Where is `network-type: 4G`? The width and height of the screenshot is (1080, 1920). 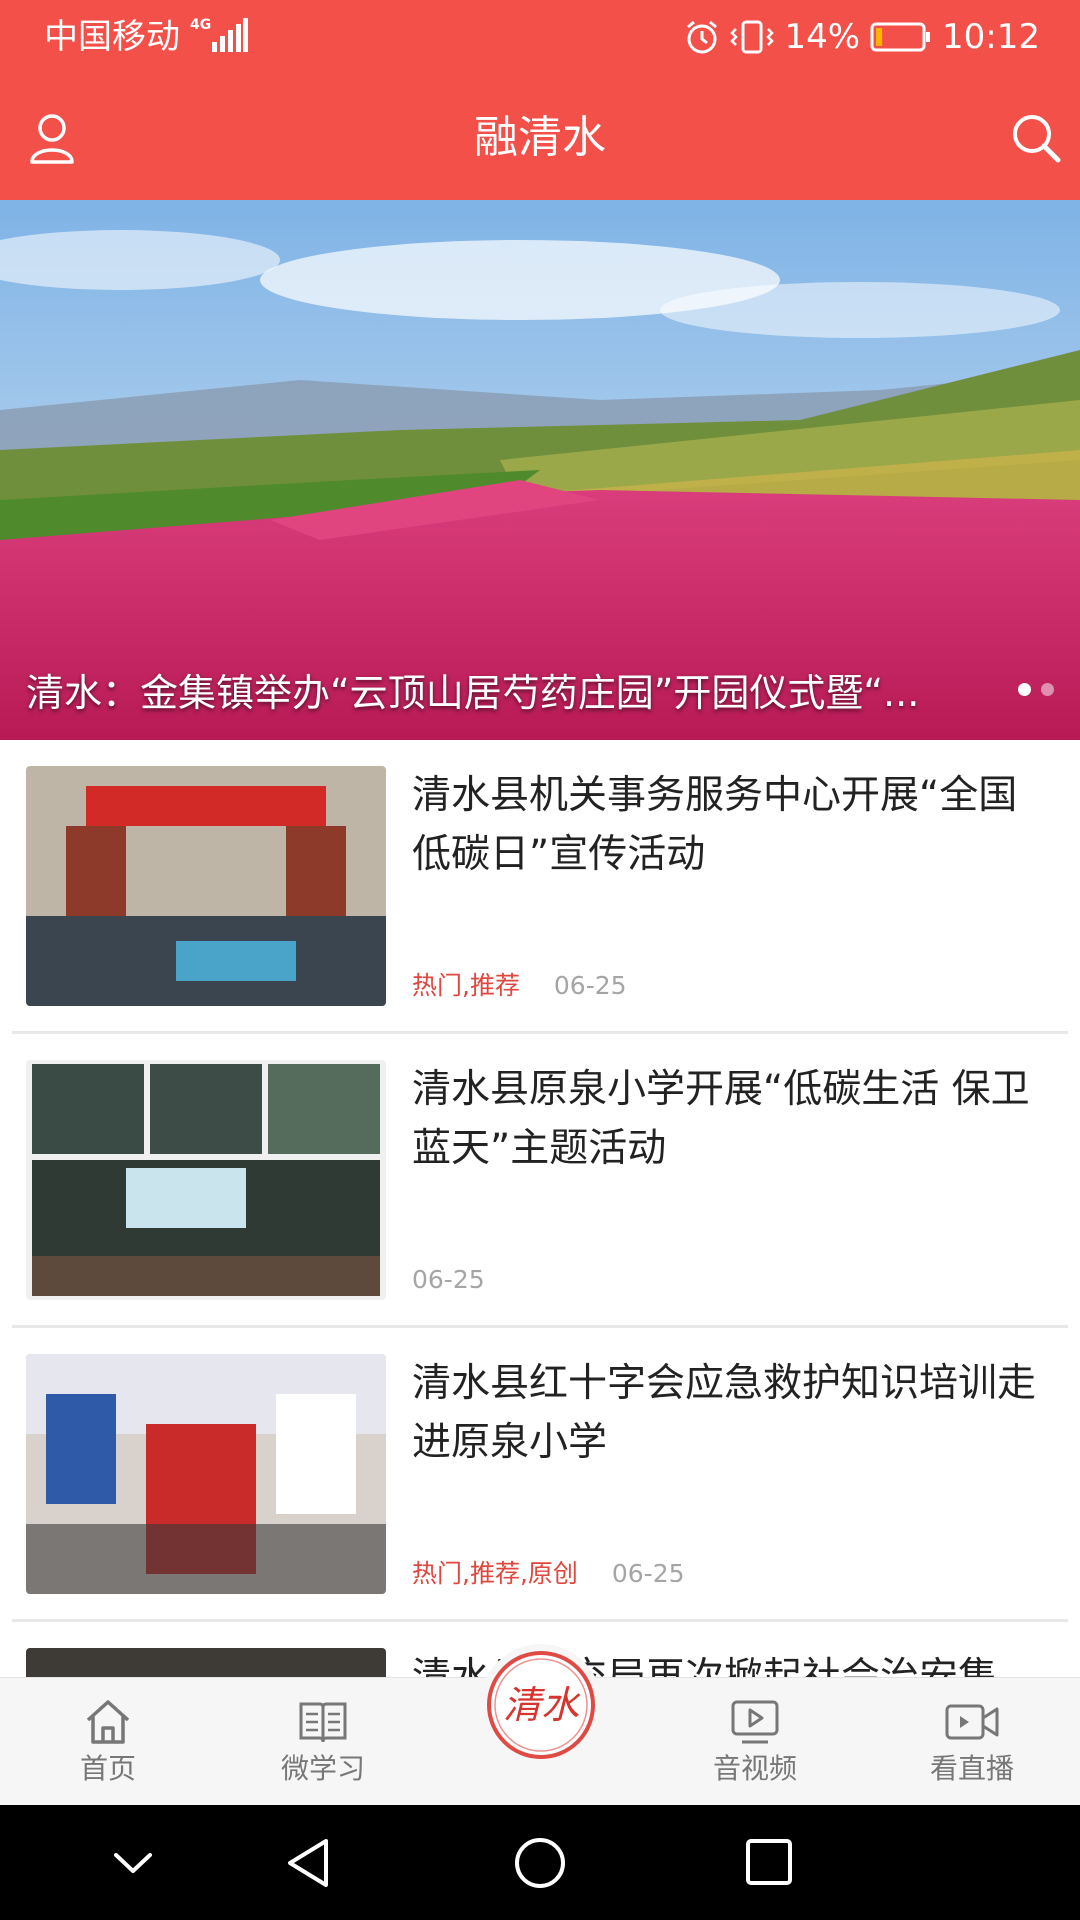
network-type: 4G is located at coordinates (201, 25).